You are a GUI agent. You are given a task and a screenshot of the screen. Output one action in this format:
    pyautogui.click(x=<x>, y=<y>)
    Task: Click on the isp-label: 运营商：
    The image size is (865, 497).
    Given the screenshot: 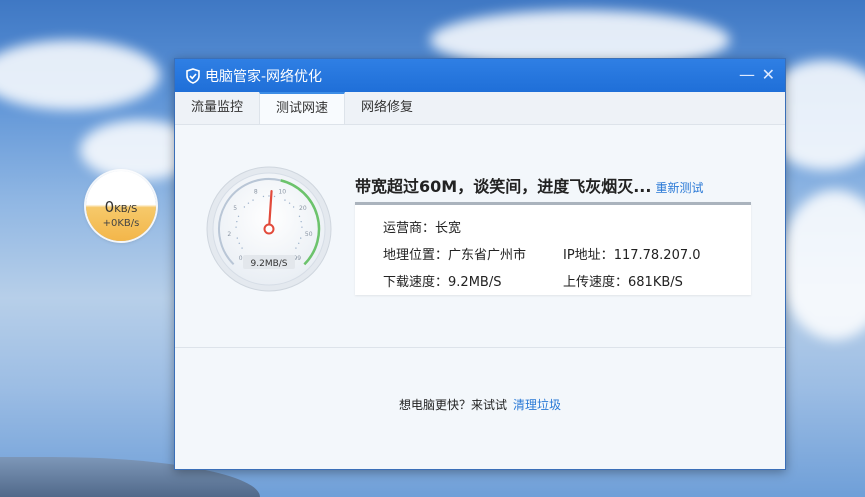 What is the action you would take?
    pyautogui.click(x=409, y=228)
    